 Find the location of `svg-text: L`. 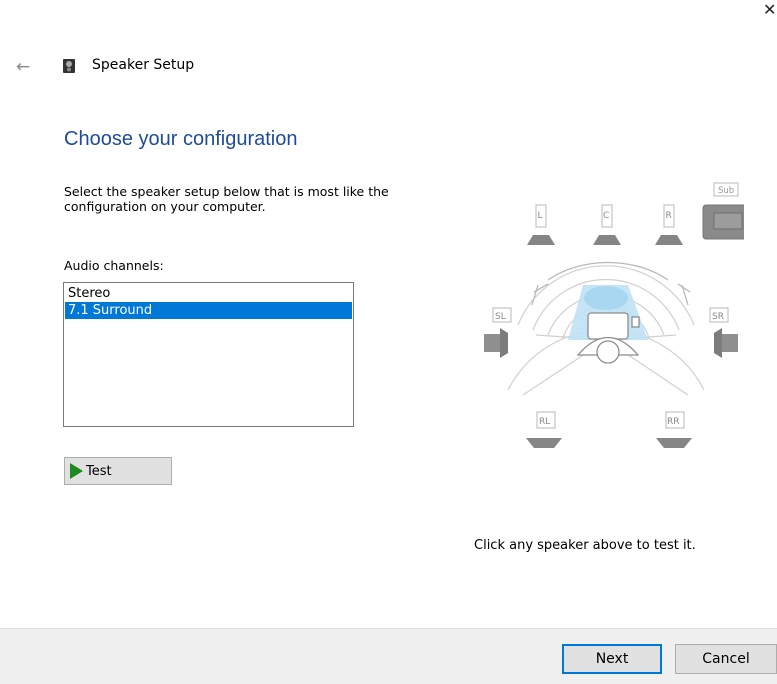

svg-text: L is located at coordinates (540, 216).